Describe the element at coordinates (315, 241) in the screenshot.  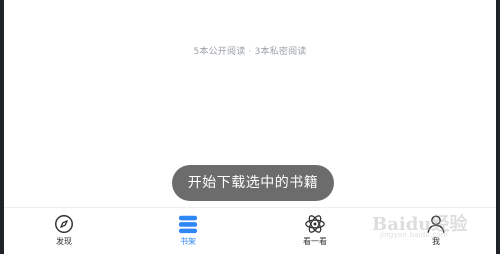
I see `tab-look-label: 看一看` at that location.